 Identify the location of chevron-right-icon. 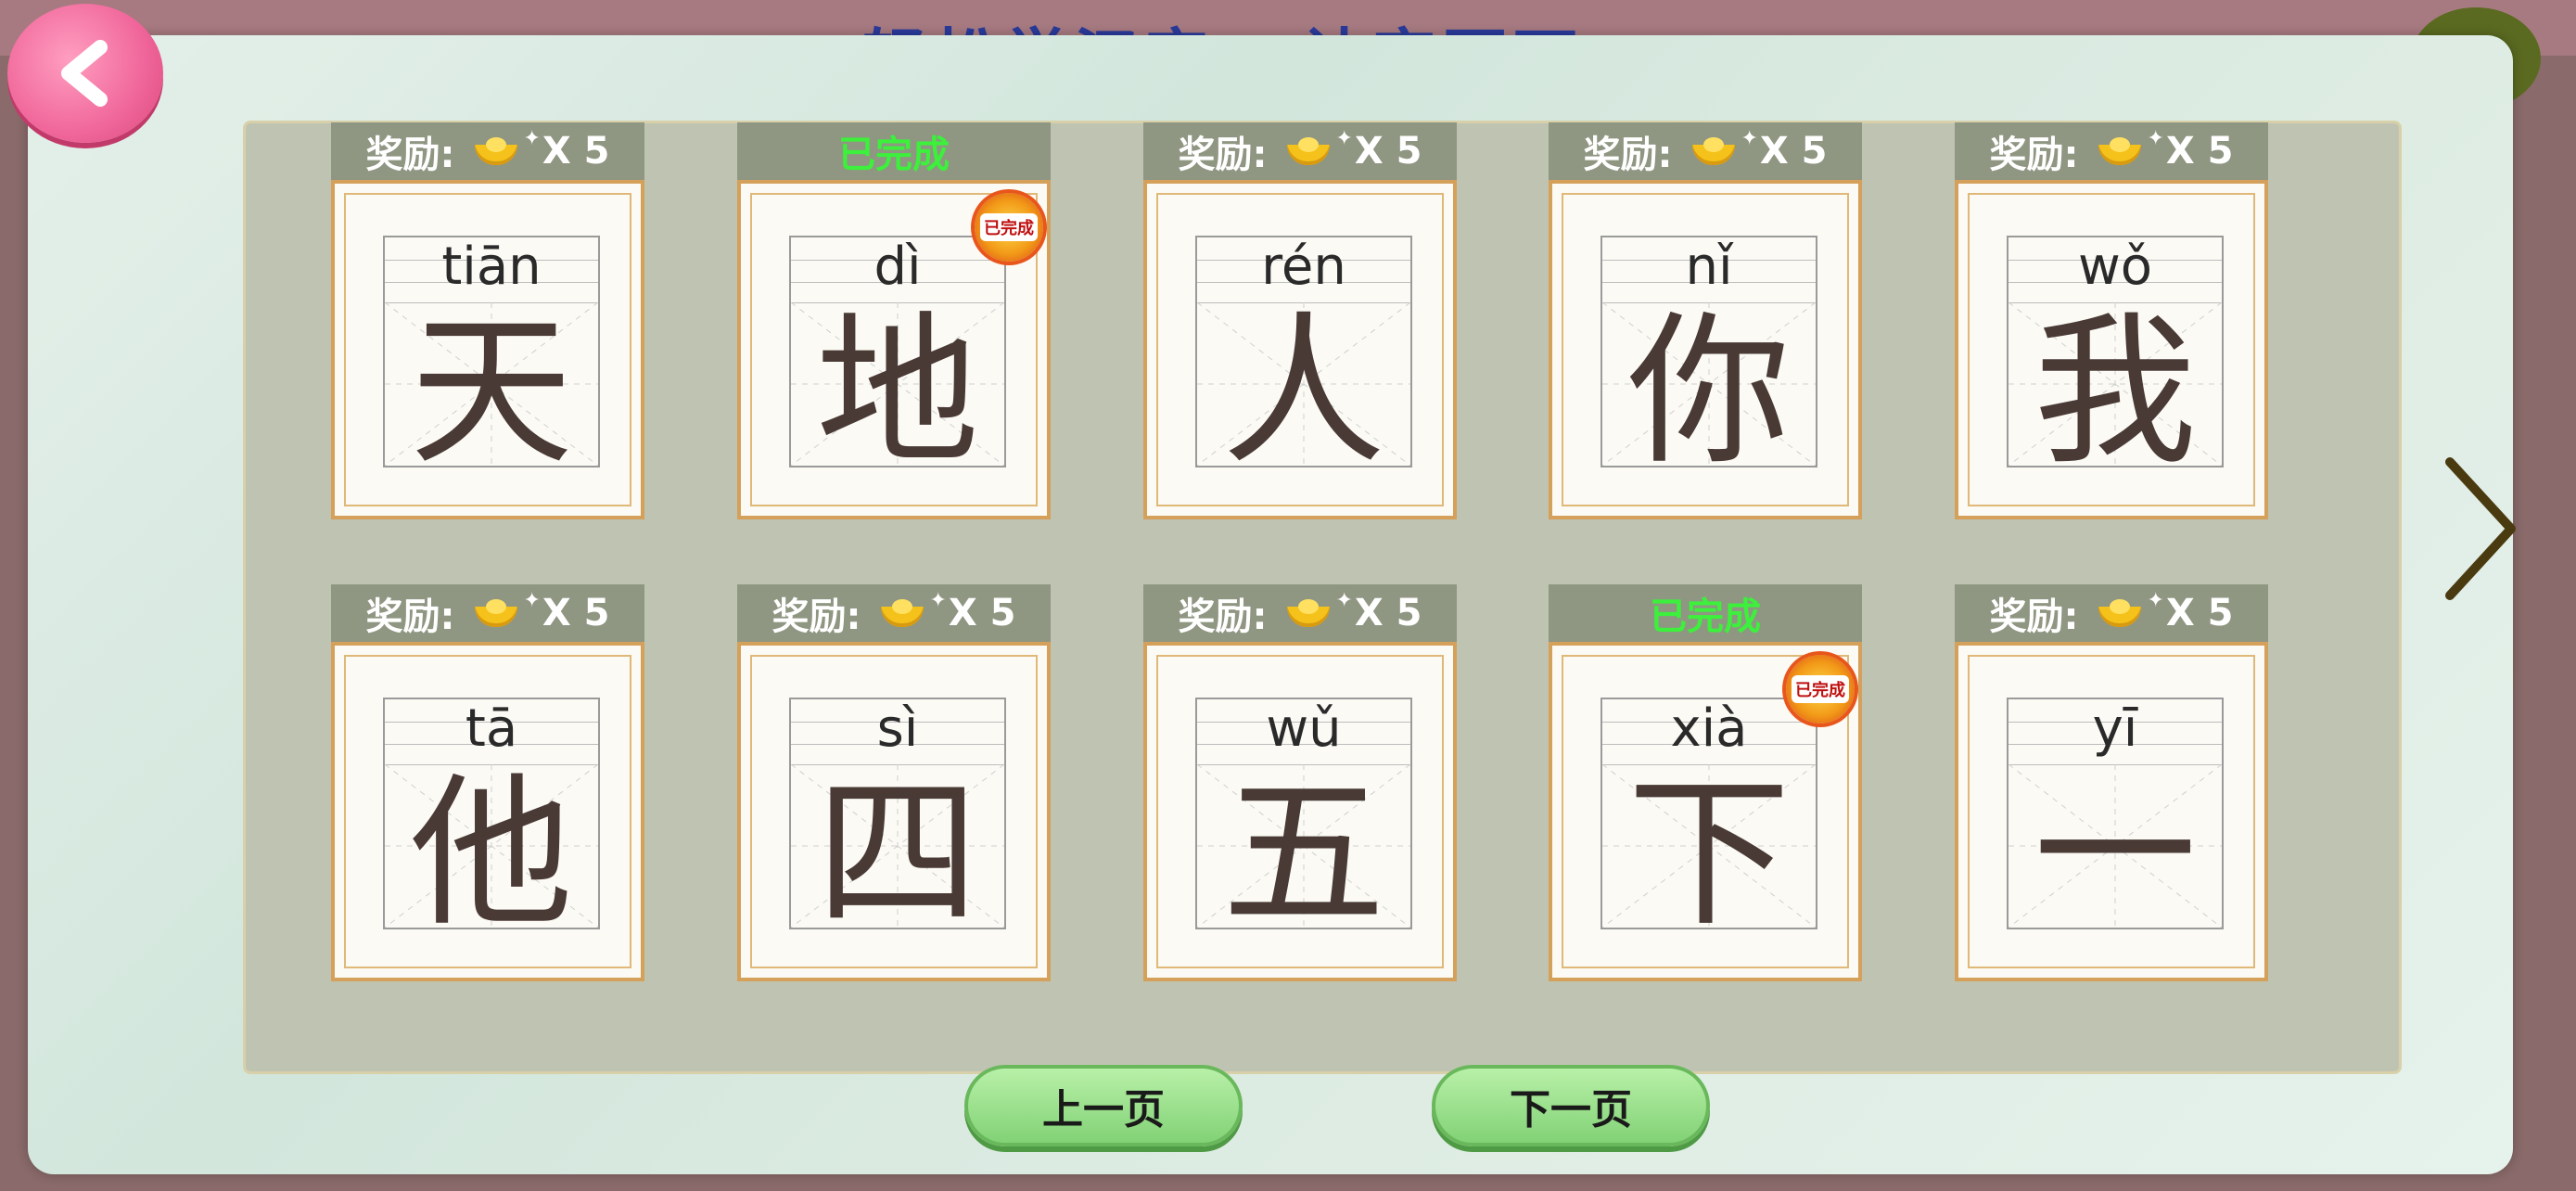
(2480, 528).